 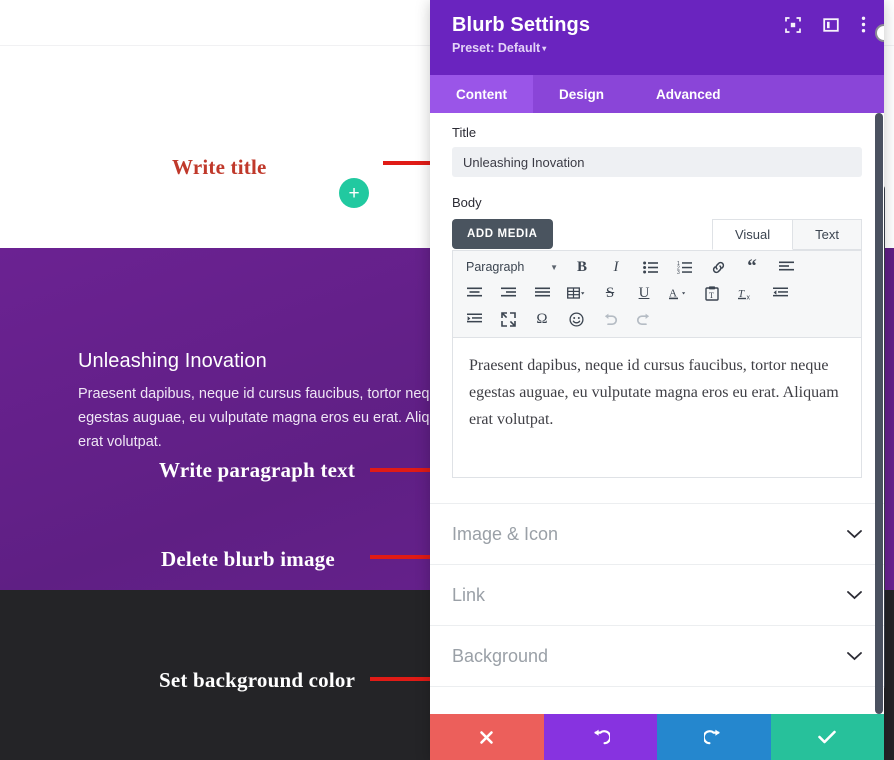 I want to click on strikethrough-icon: S, so click(x=610, y=293).